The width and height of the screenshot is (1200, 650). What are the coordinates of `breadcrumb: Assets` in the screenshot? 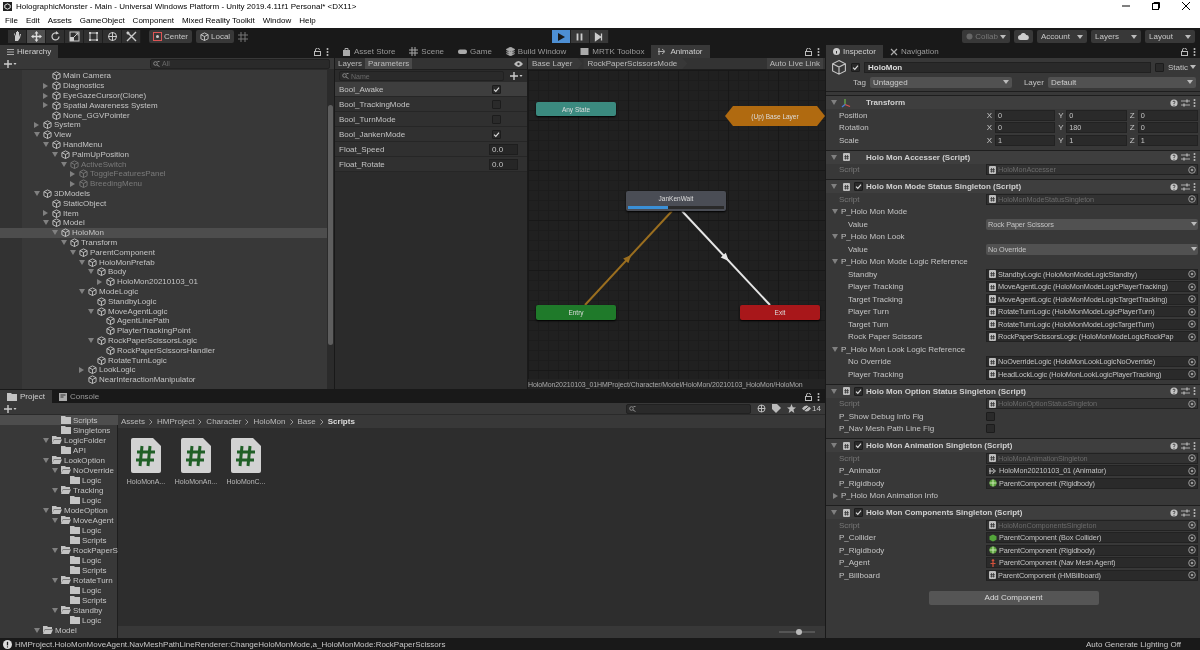 It's located at (133, 421).